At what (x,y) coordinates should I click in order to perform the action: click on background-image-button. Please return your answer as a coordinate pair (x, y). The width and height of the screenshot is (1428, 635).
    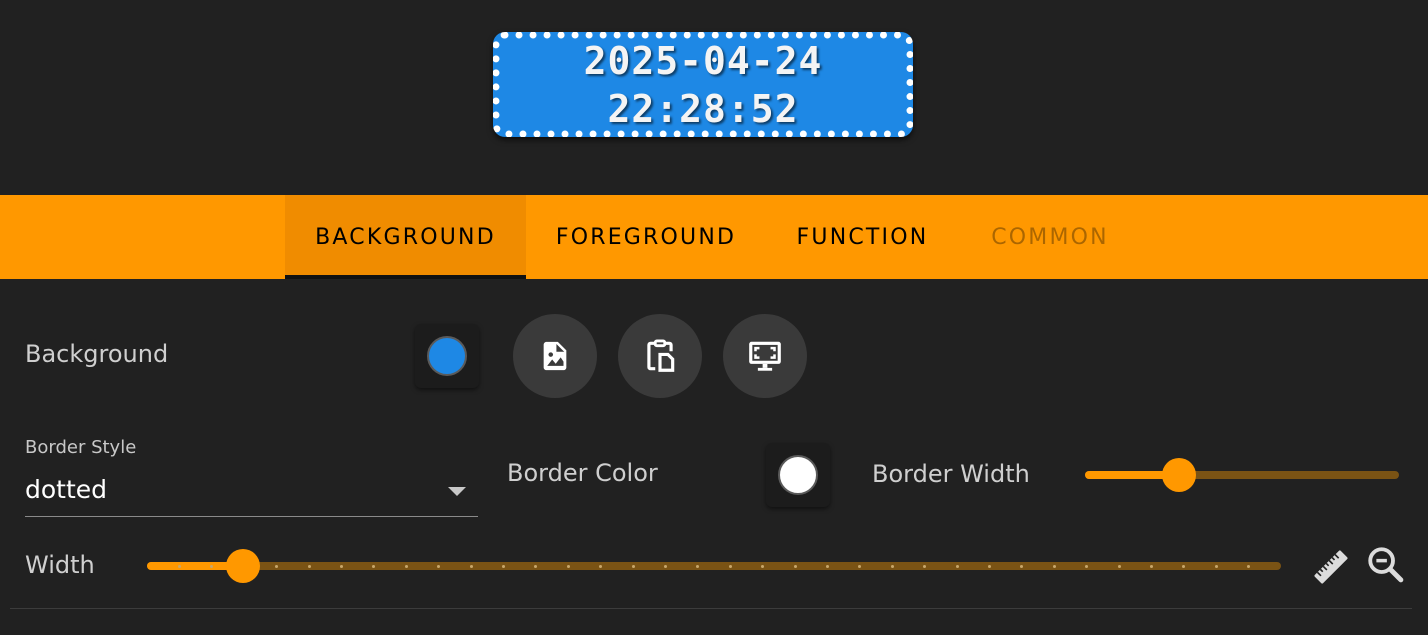
    Looking at the image, I should click on (555, 356).